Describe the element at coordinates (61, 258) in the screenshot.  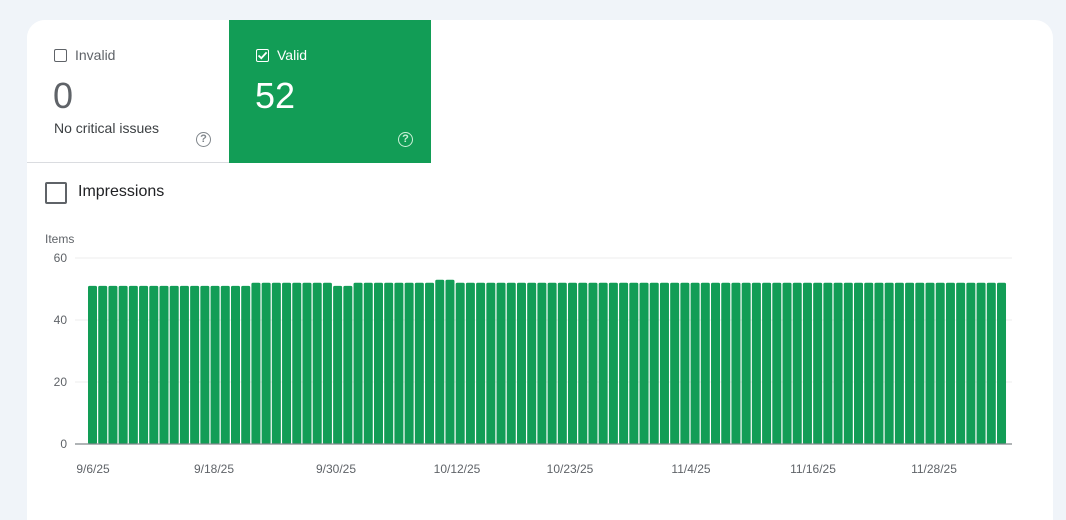
I see `y-tick-label: 60` at that location.